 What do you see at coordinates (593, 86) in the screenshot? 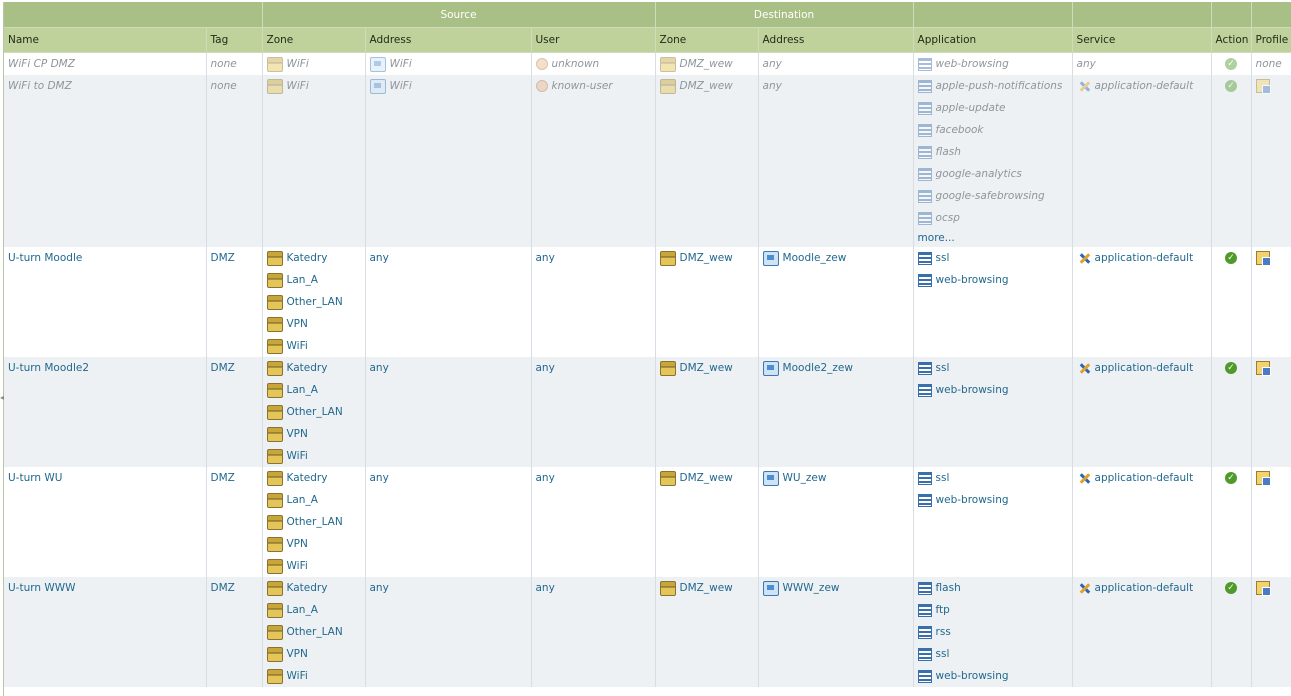
I see `user-item: known-user` at bounding box center [593, 86].